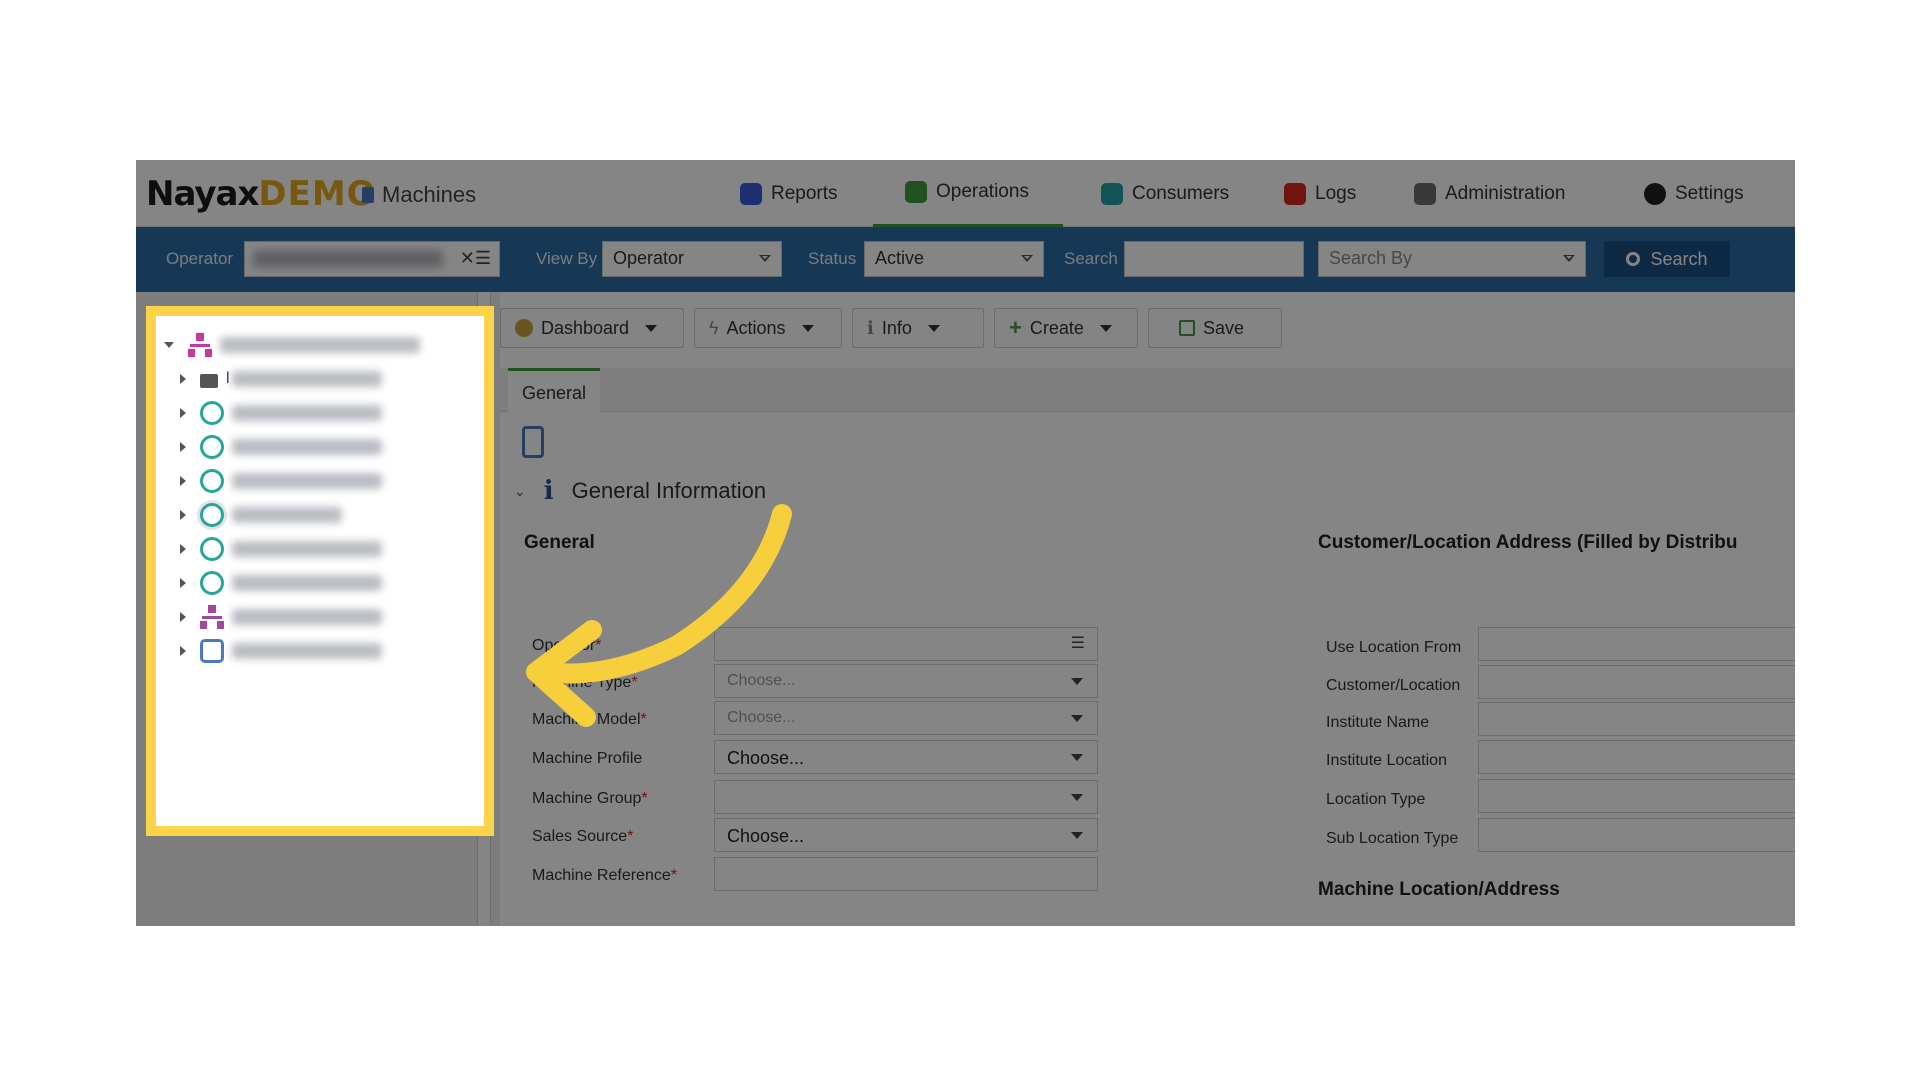 Image resolution: width=1920 pixels, height=1080 pixels. Describe the element at coordinates (1452, 259) in the screenshot. I see `searchby-select: Search By` at that location.